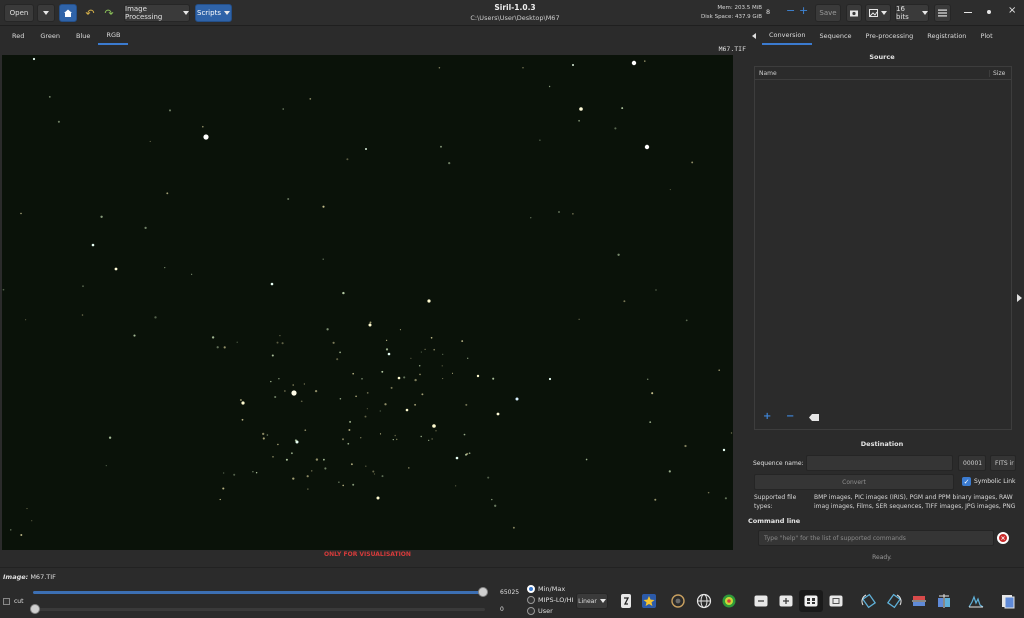 This screenshot has width=1024, height=618. Describe the element at coordinates (1012, 10) in the screenshot. I see `close-icon: ×` at that location.